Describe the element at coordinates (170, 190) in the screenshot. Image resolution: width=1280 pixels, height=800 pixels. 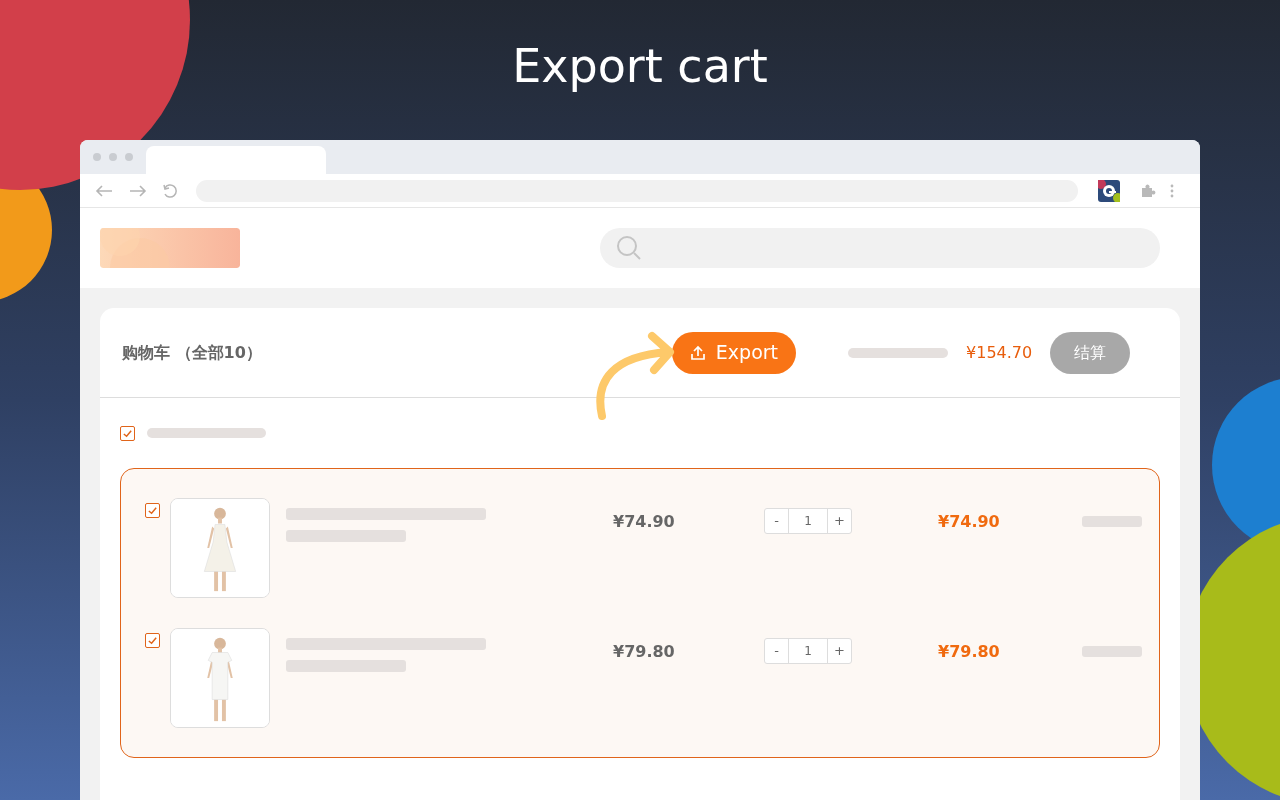
I see `reload-icon` at that location.